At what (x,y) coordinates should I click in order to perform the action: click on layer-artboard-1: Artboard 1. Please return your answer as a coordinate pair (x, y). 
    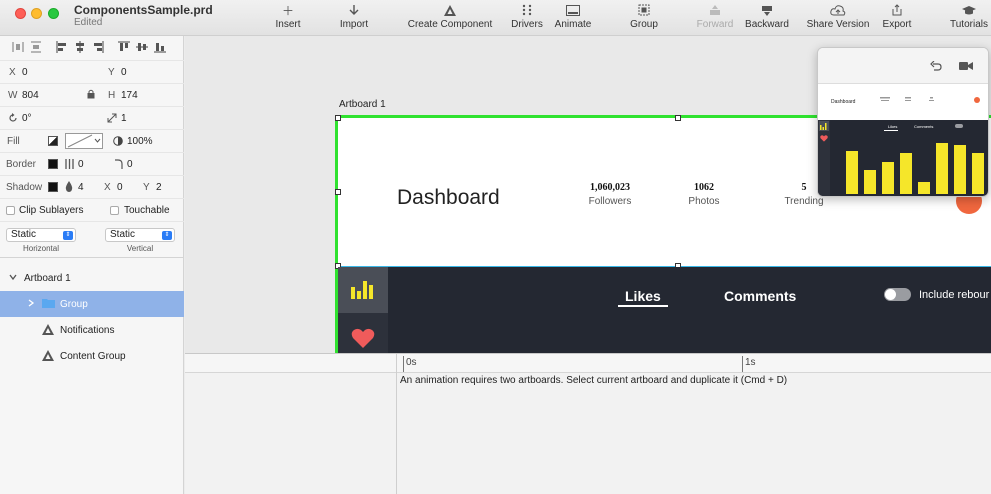
    Looking at the image, I should click on (92, 278).